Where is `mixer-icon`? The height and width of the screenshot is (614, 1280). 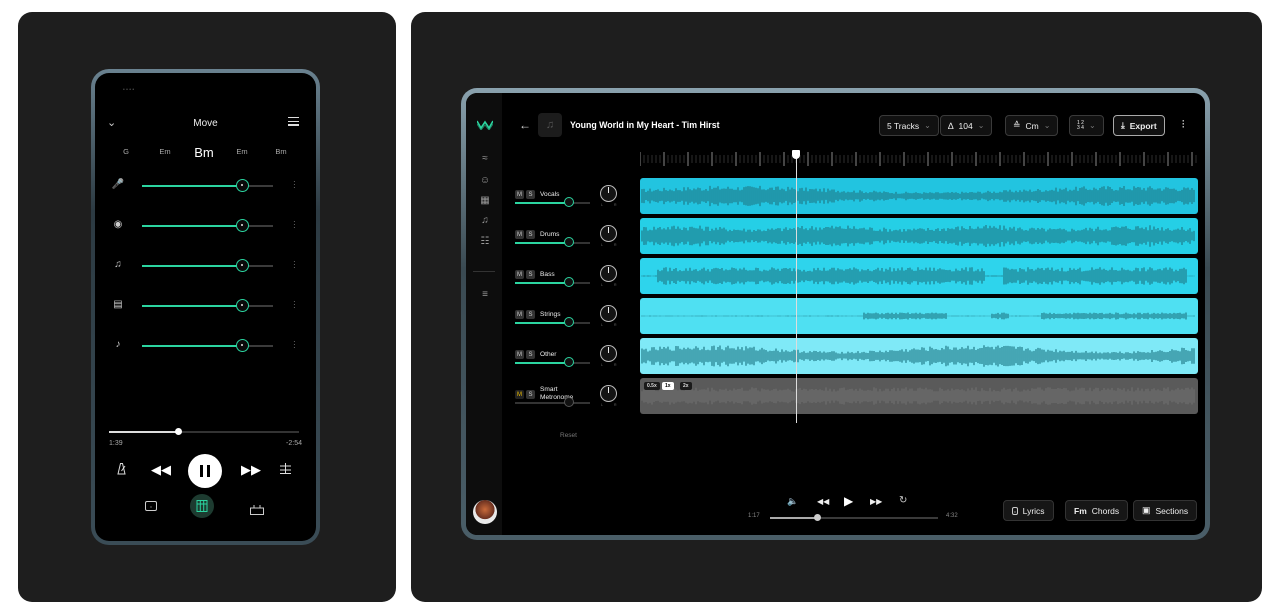
mixer-icon is located at coordinates (285, 471).